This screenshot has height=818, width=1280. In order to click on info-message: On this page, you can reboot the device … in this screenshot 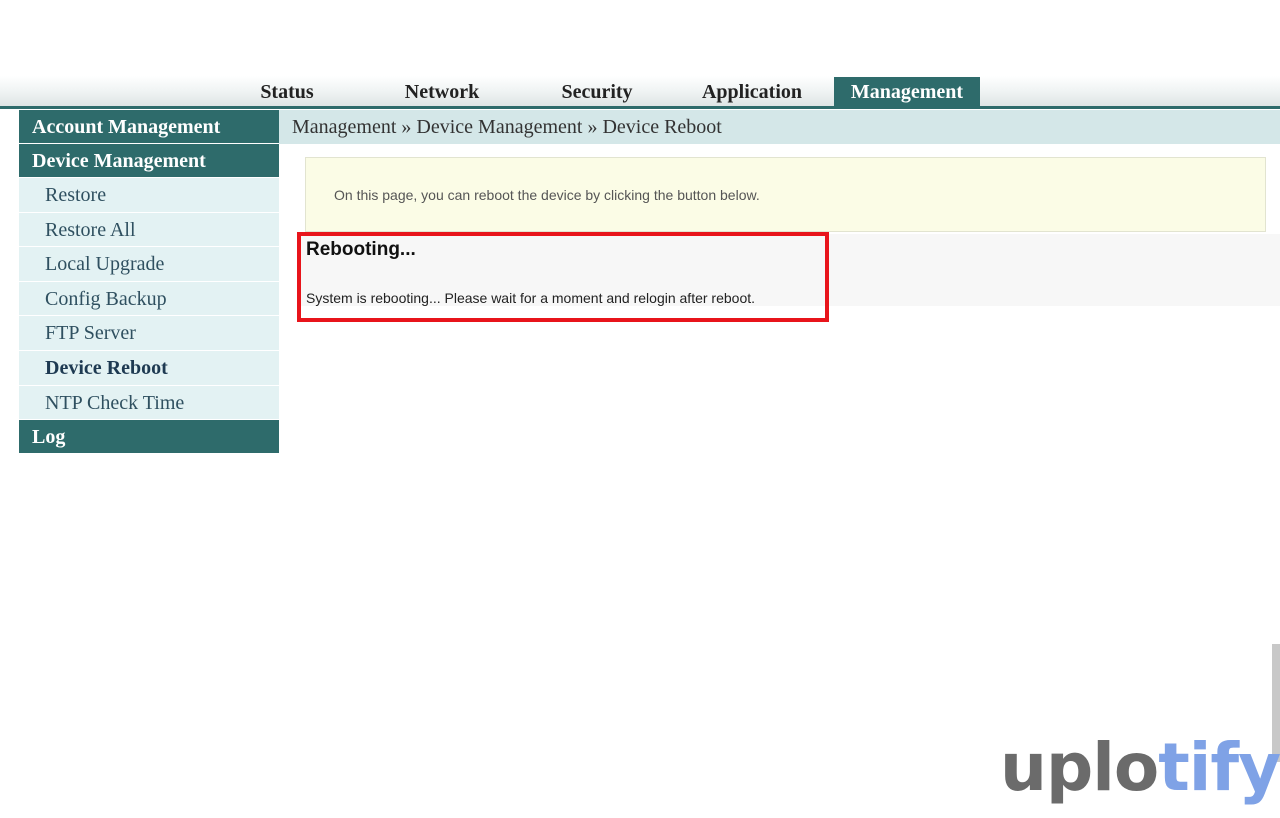, I will do `click(785, 194)`.